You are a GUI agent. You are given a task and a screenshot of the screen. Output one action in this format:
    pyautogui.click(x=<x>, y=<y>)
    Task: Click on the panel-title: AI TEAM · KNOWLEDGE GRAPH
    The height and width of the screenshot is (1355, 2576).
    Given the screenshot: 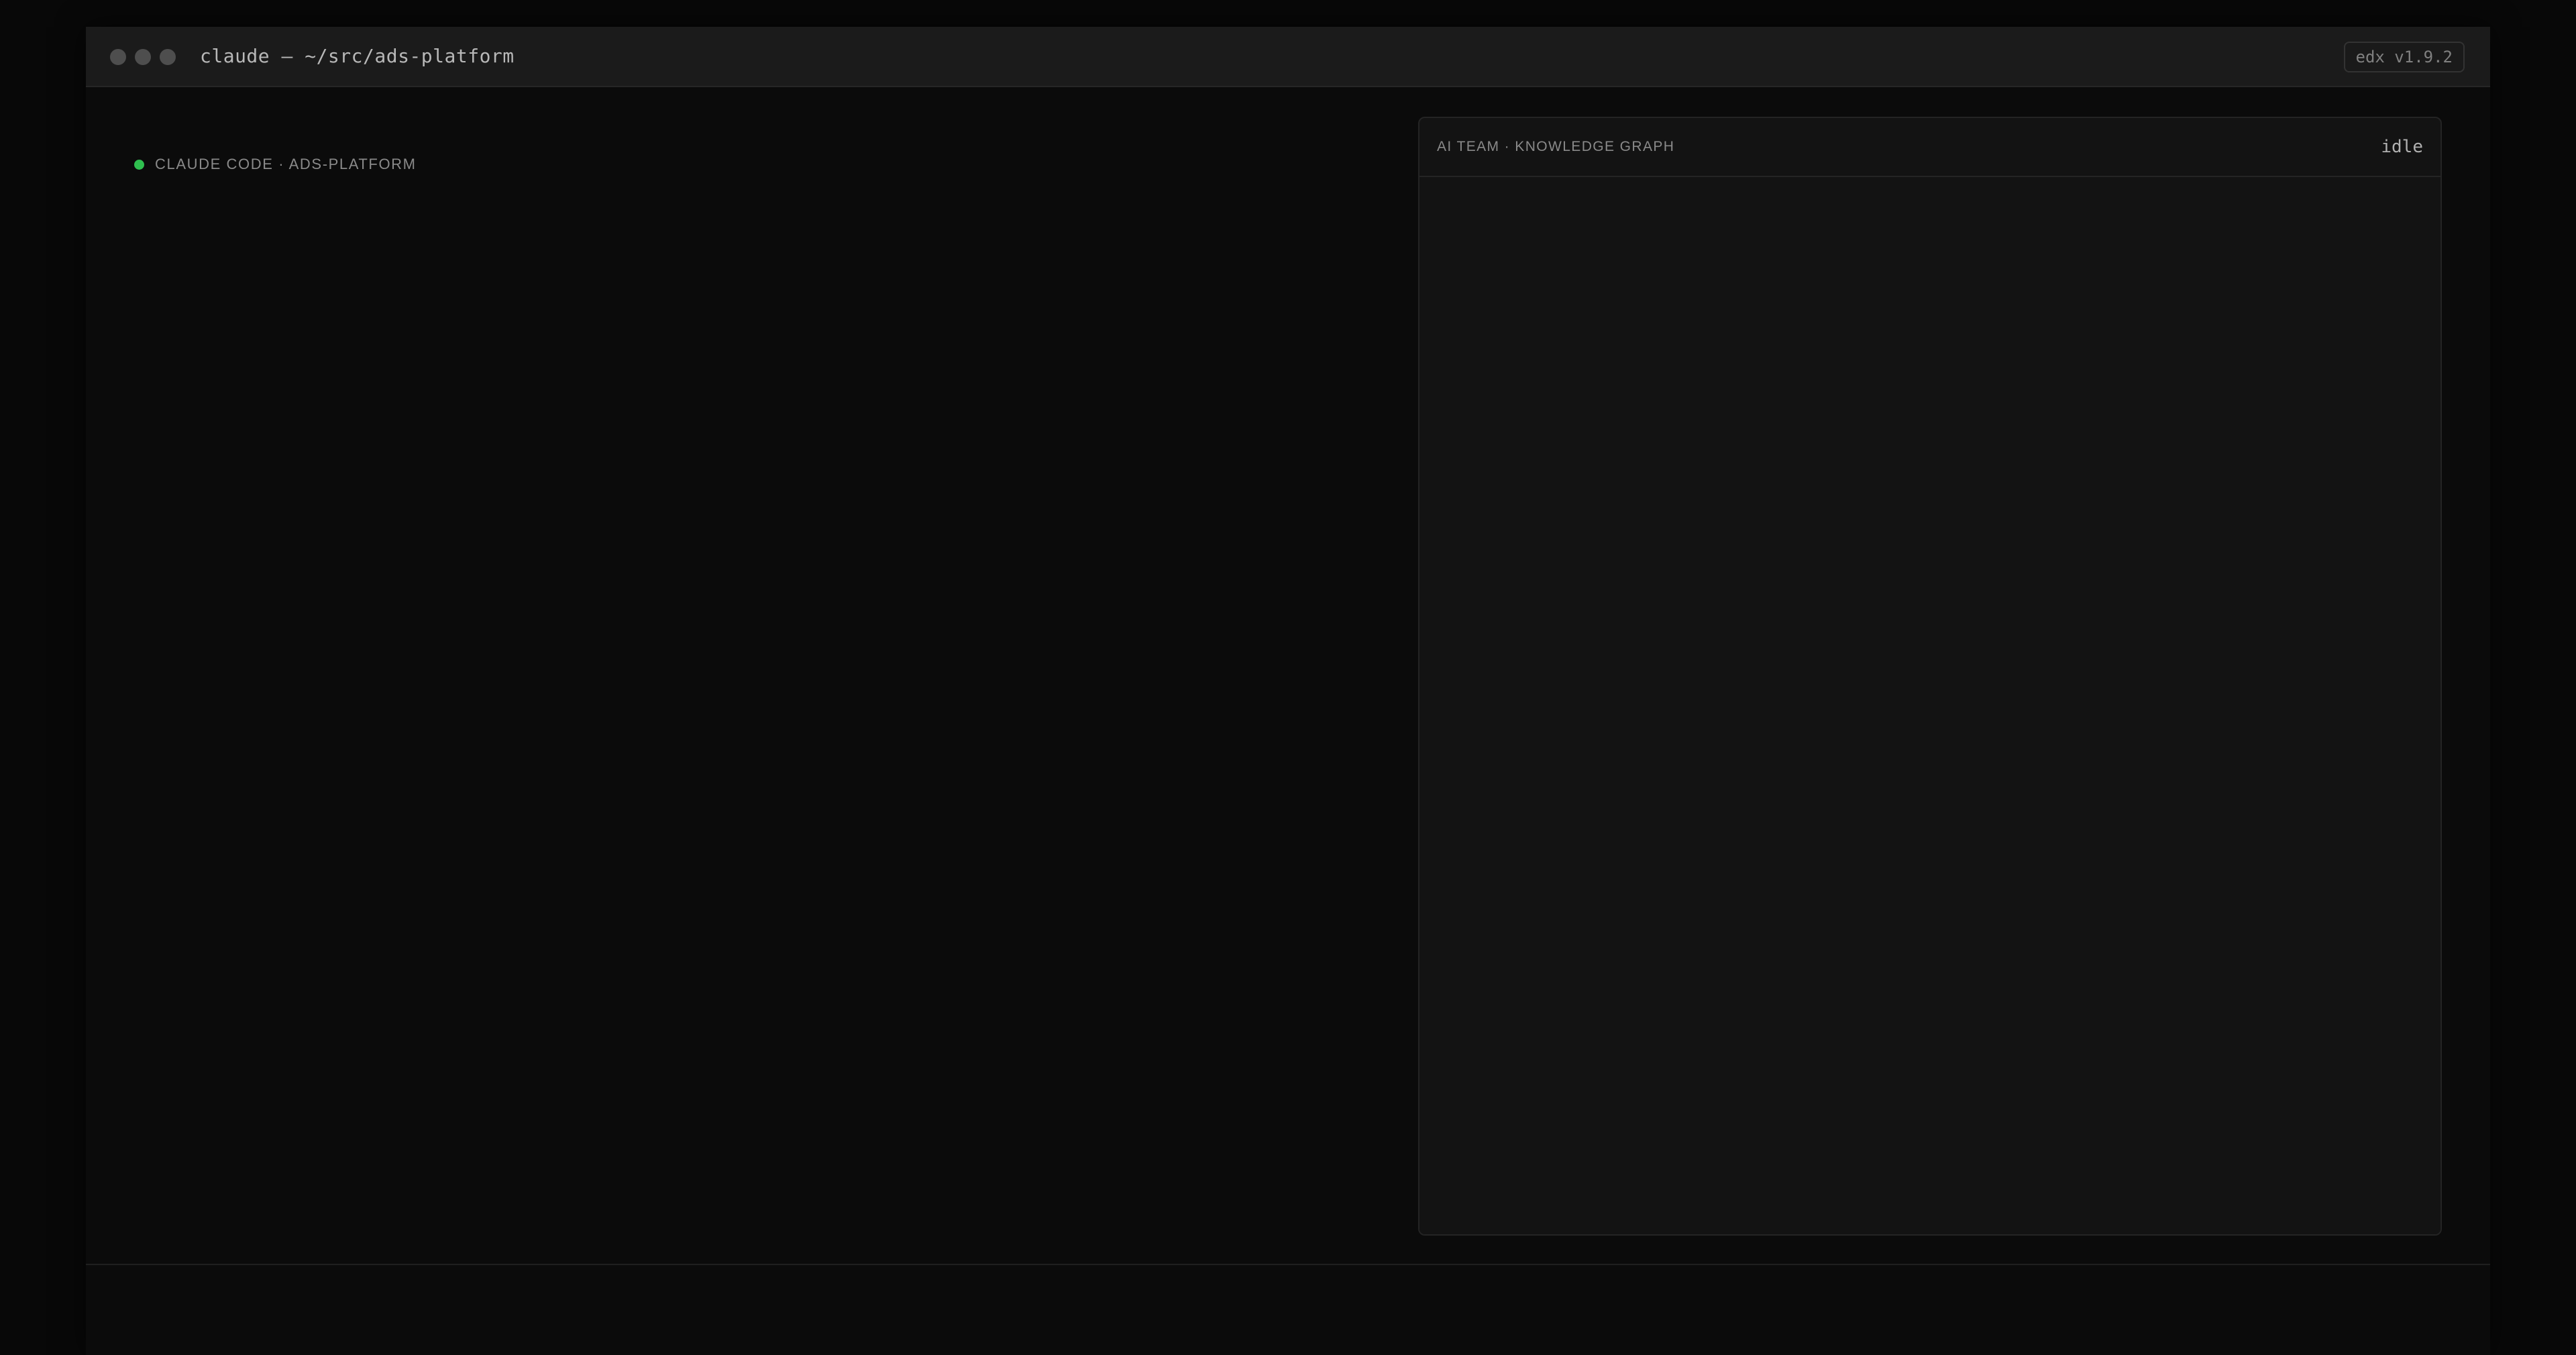 What is the action you would take?
    pyautogui.click(x=1556, y=146)
    